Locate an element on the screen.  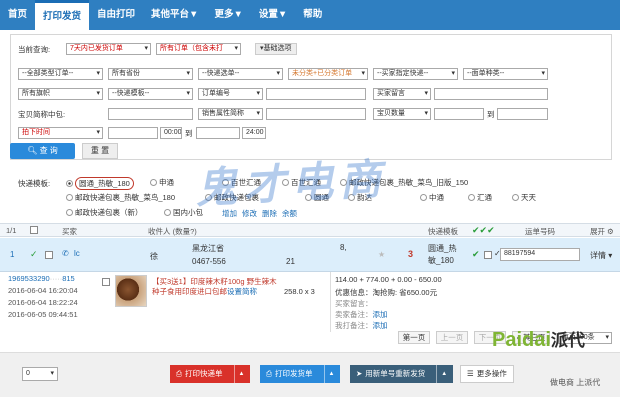
basic-options-button: ▾基础选项 is located at coordinates (276, 49).